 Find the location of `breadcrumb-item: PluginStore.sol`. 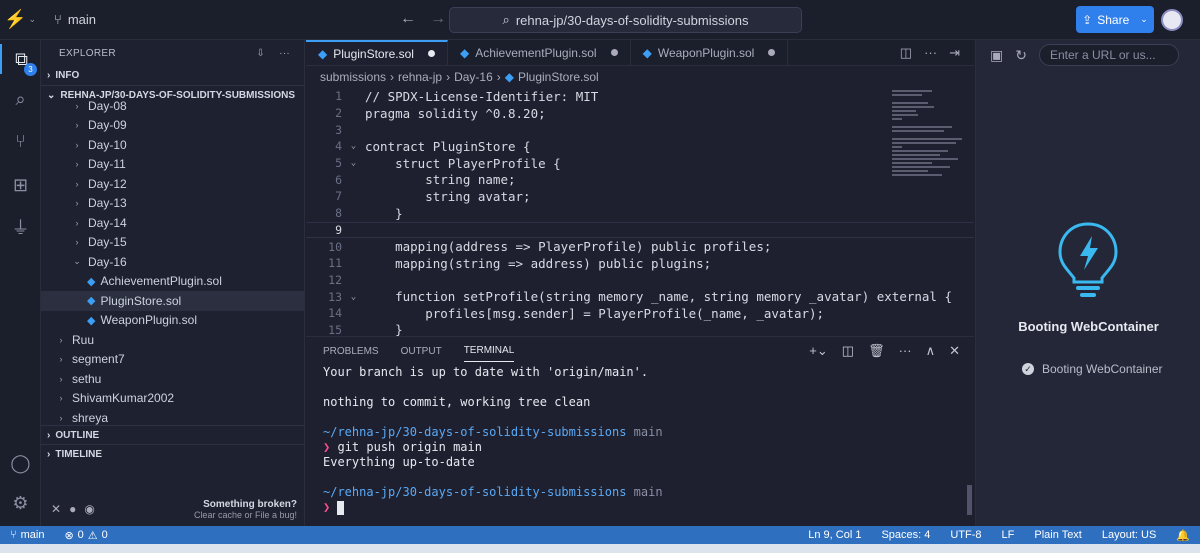

breadcrumb-item: PluginStore.sol is located at coordinates (558, 77).